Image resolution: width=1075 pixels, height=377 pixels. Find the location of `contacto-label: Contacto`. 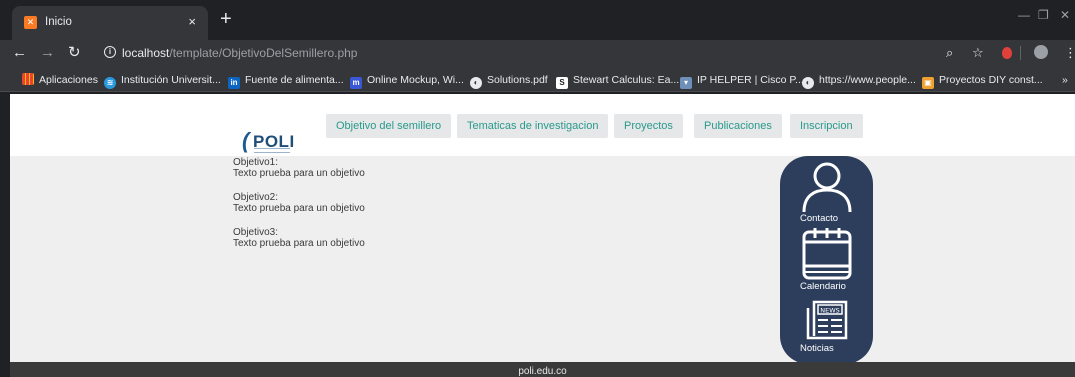

contacto-label: Contacto is located at coordinates (819, 218).